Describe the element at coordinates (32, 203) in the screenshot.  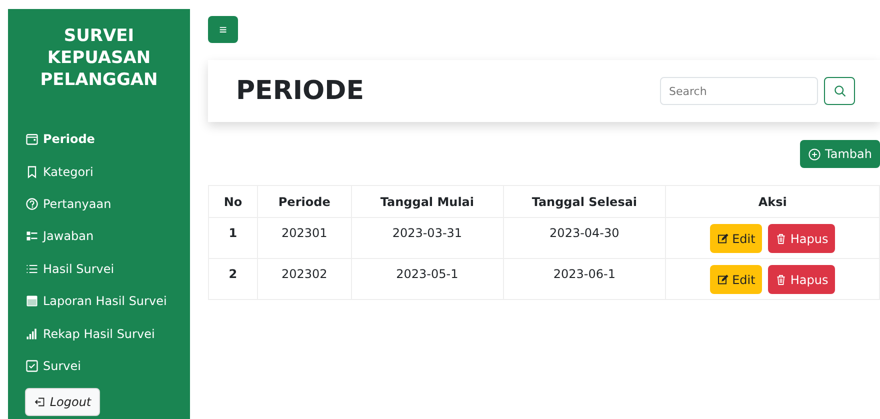
I see `question-icon` at that location.